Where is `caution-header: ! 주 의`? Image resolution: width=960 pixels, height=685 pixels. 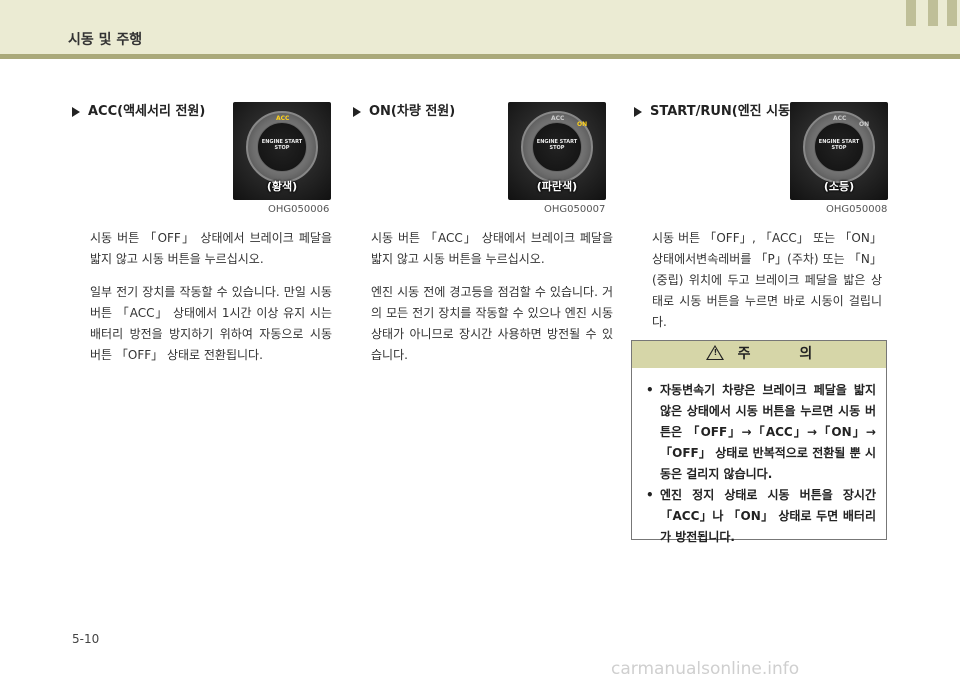 caution-header: ! 주 의 is located at coordinates (759, 354).